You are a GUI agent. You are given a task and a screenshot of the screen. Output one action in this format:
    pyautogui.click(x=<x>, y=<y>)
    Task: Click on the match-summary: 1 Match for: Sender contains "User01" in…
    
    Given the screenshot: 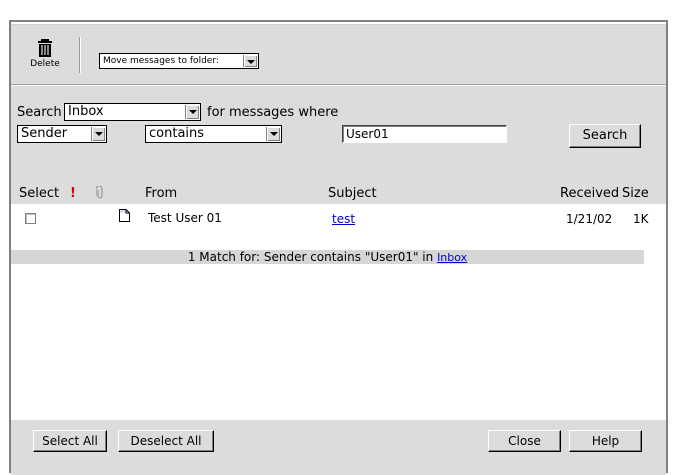 What is the action you would take?
    pyautogui.click(x=327, y=257)
    